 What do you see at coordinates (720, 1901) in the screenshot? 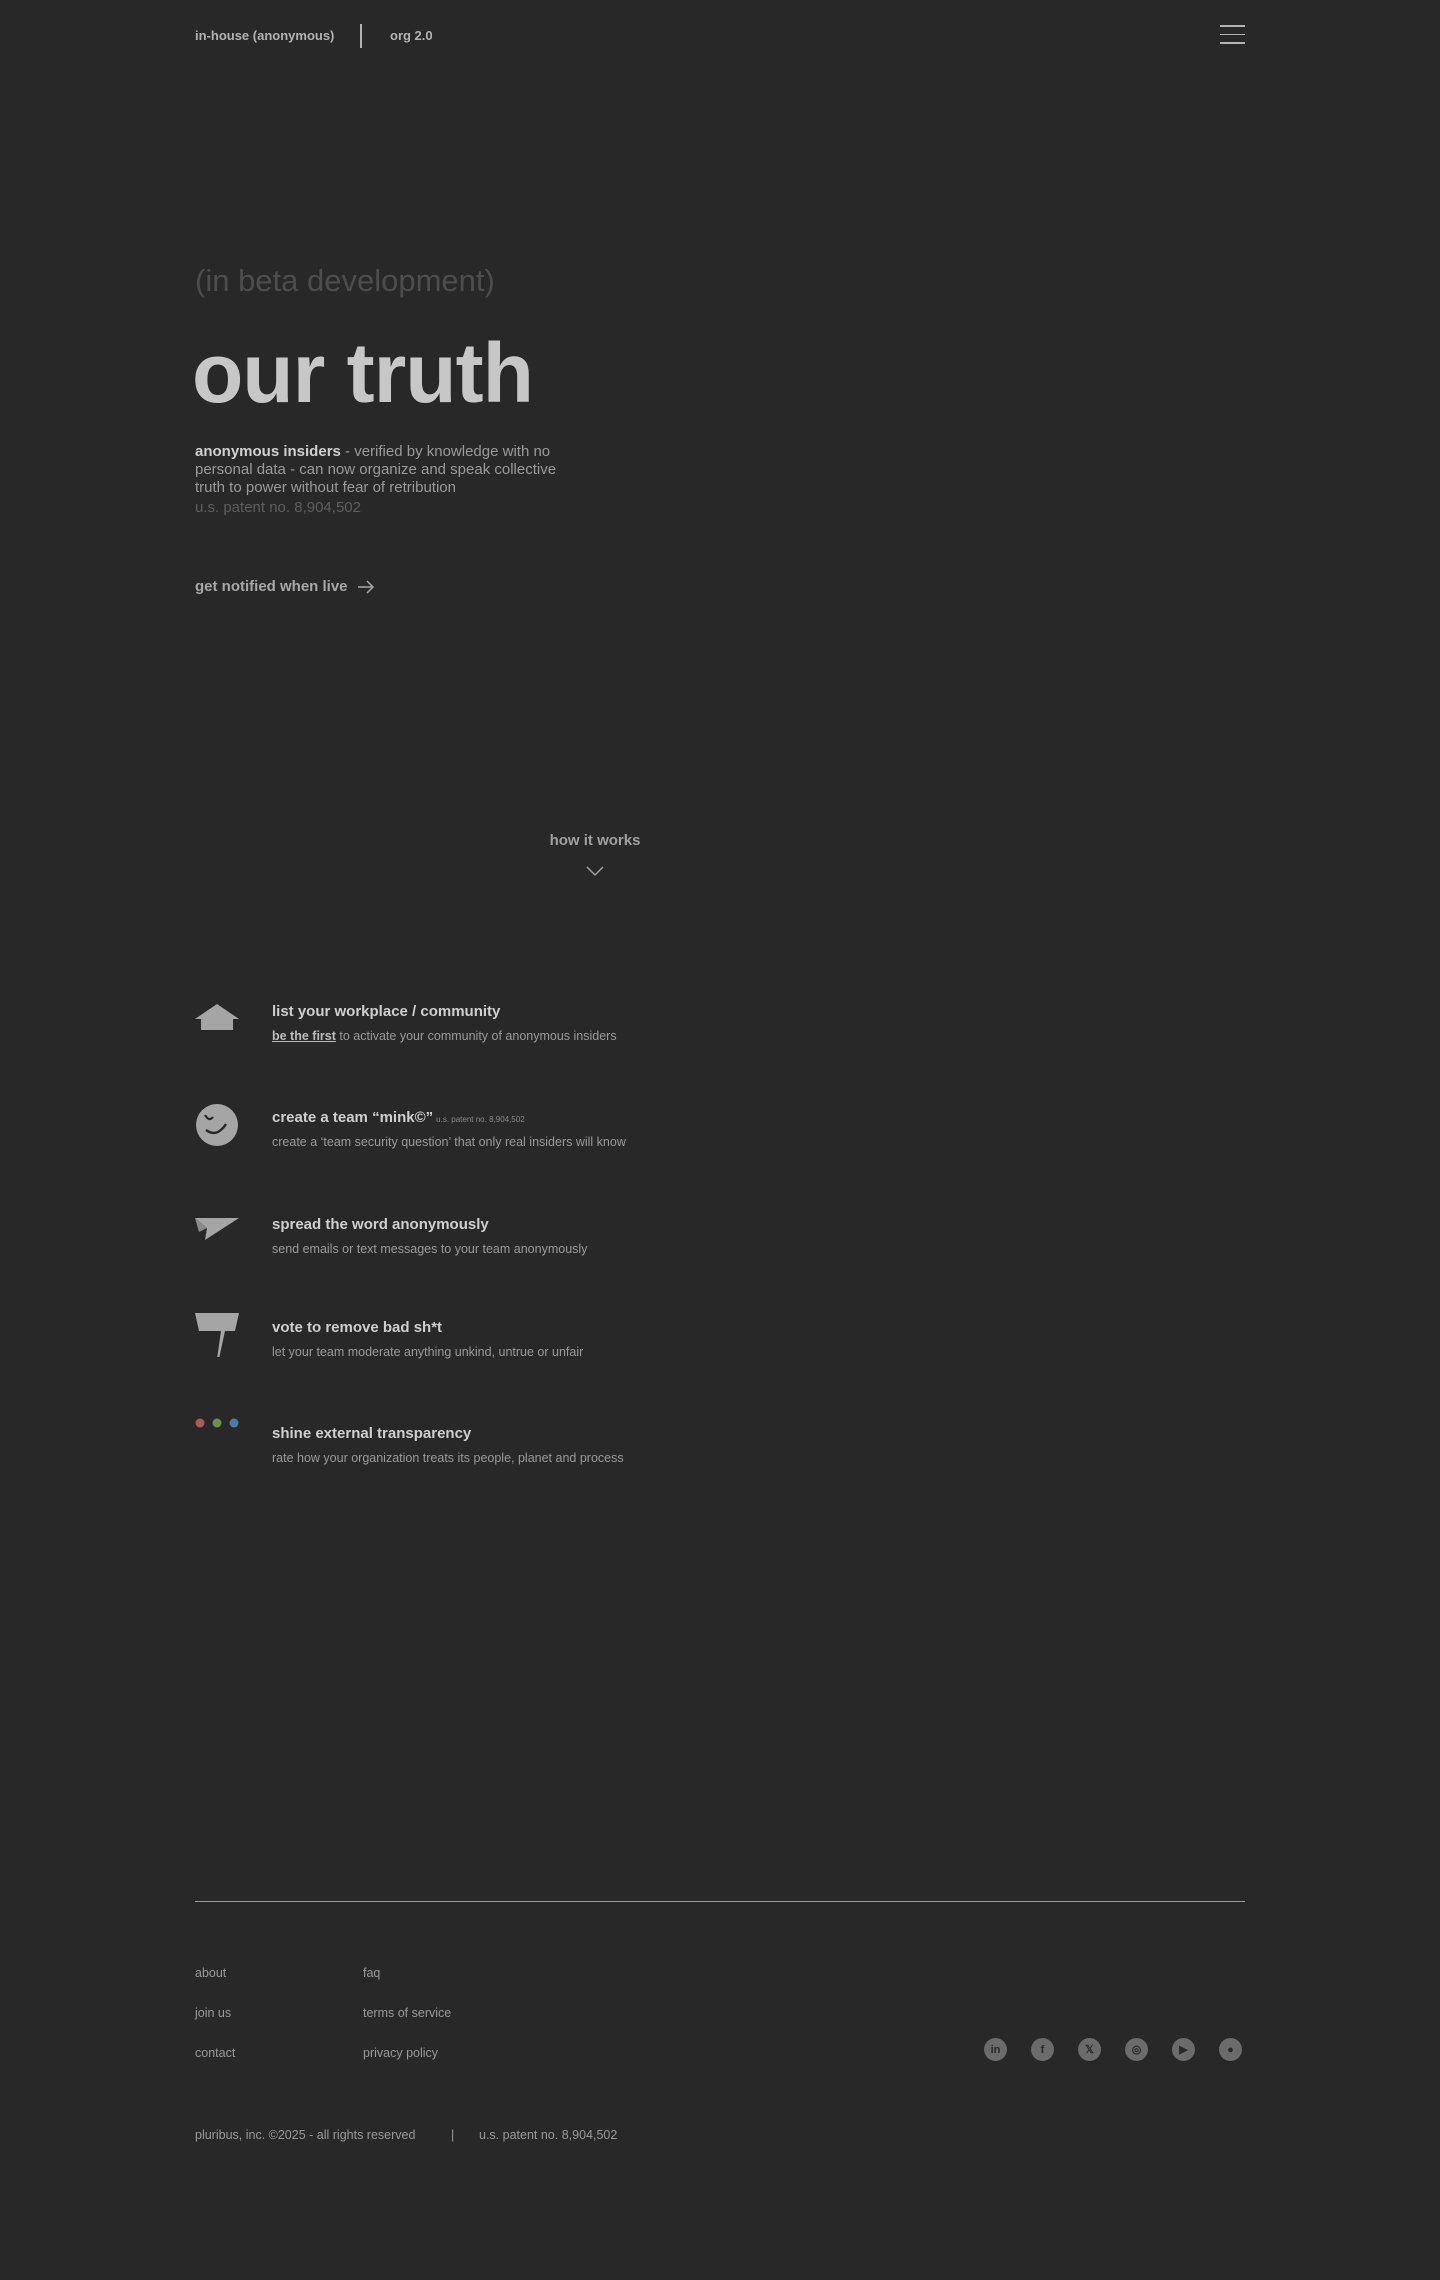
I see `footer-divider` at bounding box center [720, 1901].